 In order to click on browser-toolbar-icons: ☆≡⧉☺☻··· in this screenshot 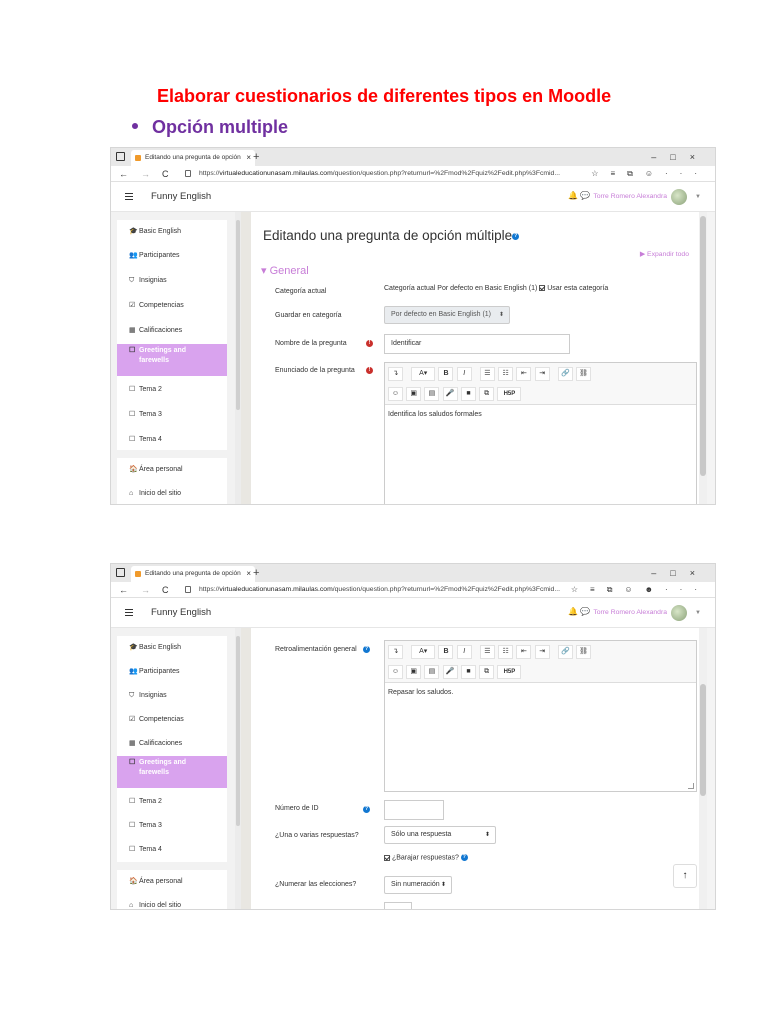, I will do `click(640, 590)`.